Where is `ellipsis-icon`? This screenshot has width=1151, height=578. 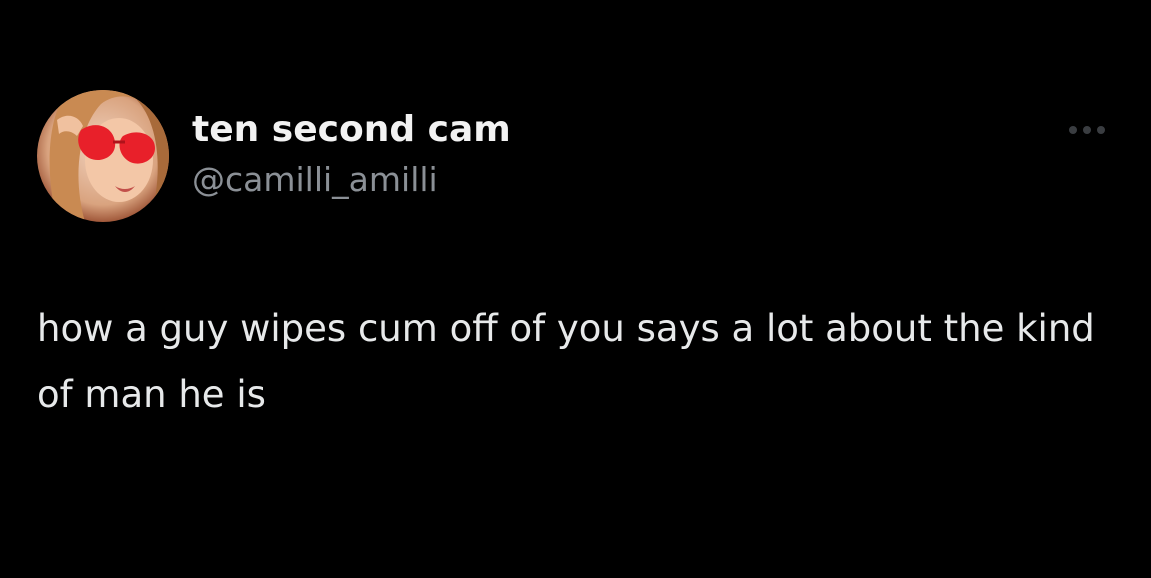 ellipsis-icon is located at coordinates (1087, 130).